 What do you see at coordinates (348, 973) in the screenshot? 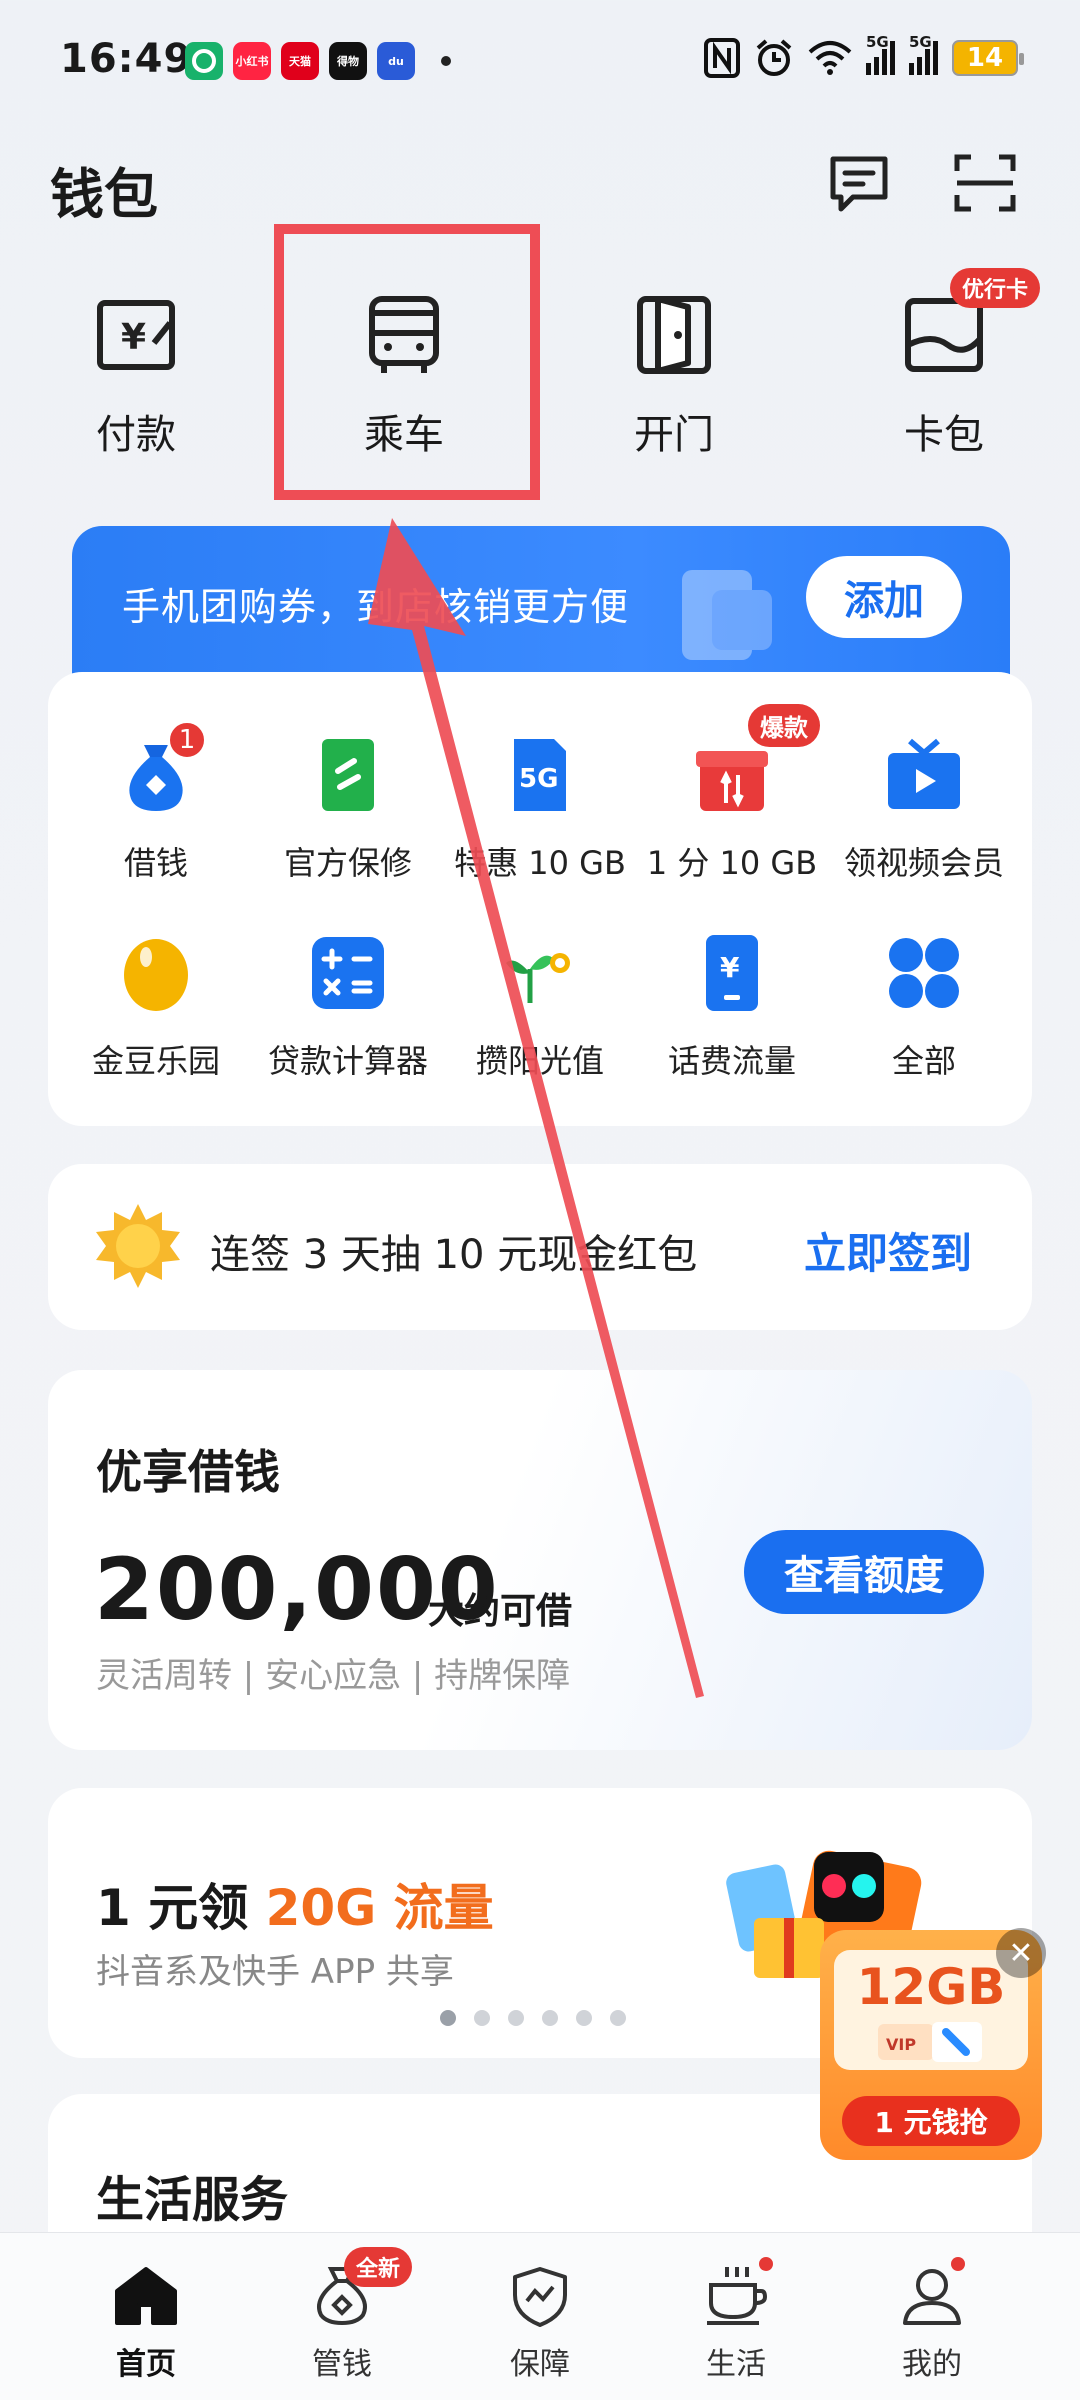
I see `calculator-icon` at bounding box center [348, 973].